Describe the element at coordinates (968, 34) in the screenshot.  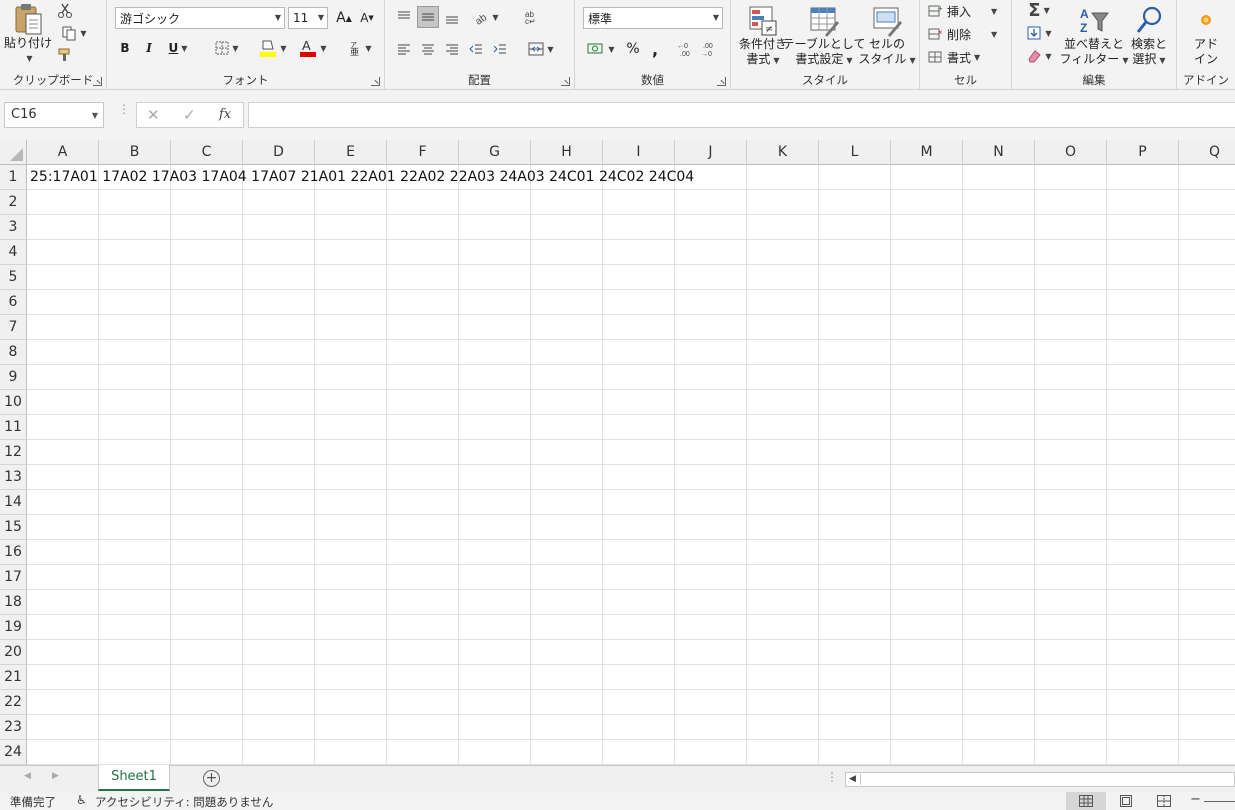
I see `delete-cells-button: × 削除 ▼` at that location.